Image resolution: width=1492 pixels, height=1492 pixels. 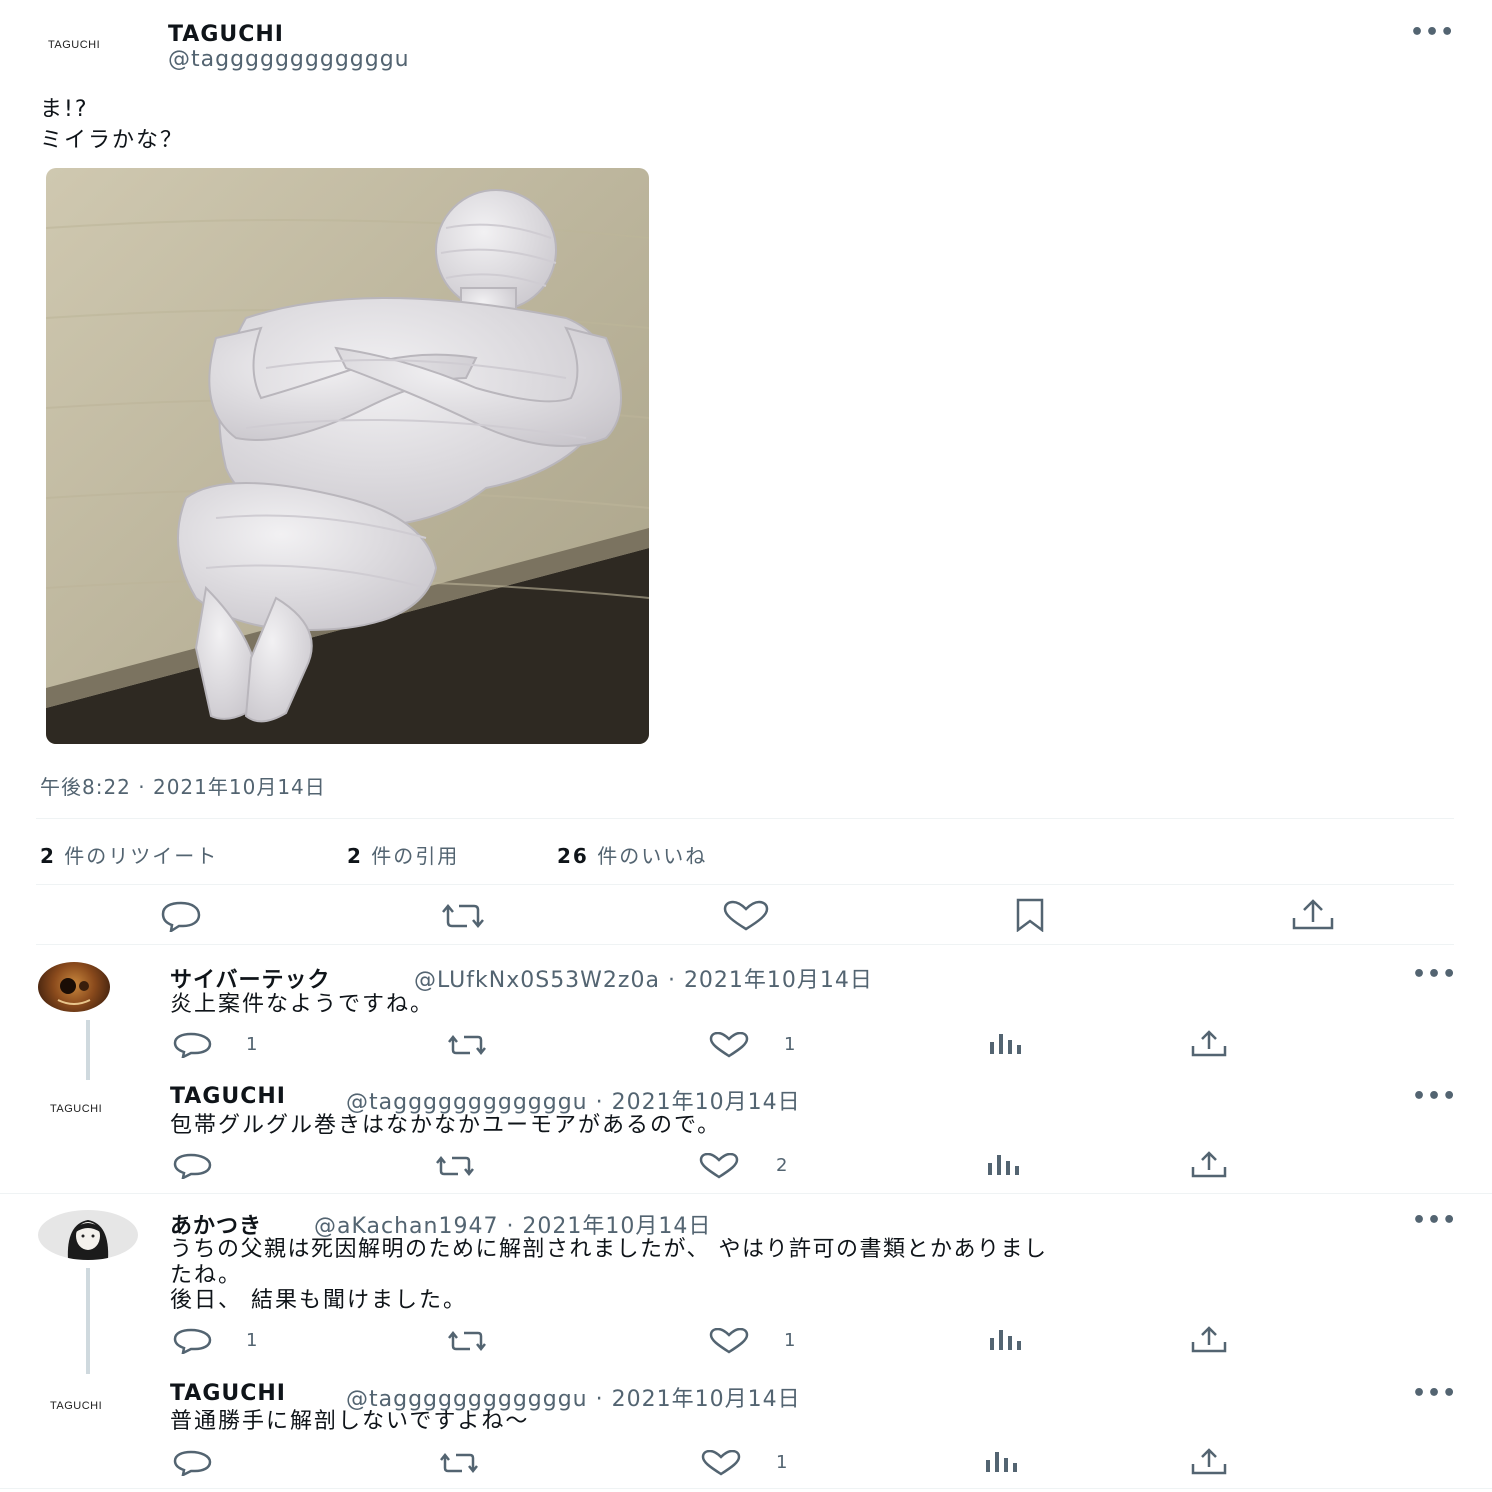 What do you see at coordinates (48, 856) in the screenshot?
I see `retweets-count: 2` at bounding box center [48, 856].